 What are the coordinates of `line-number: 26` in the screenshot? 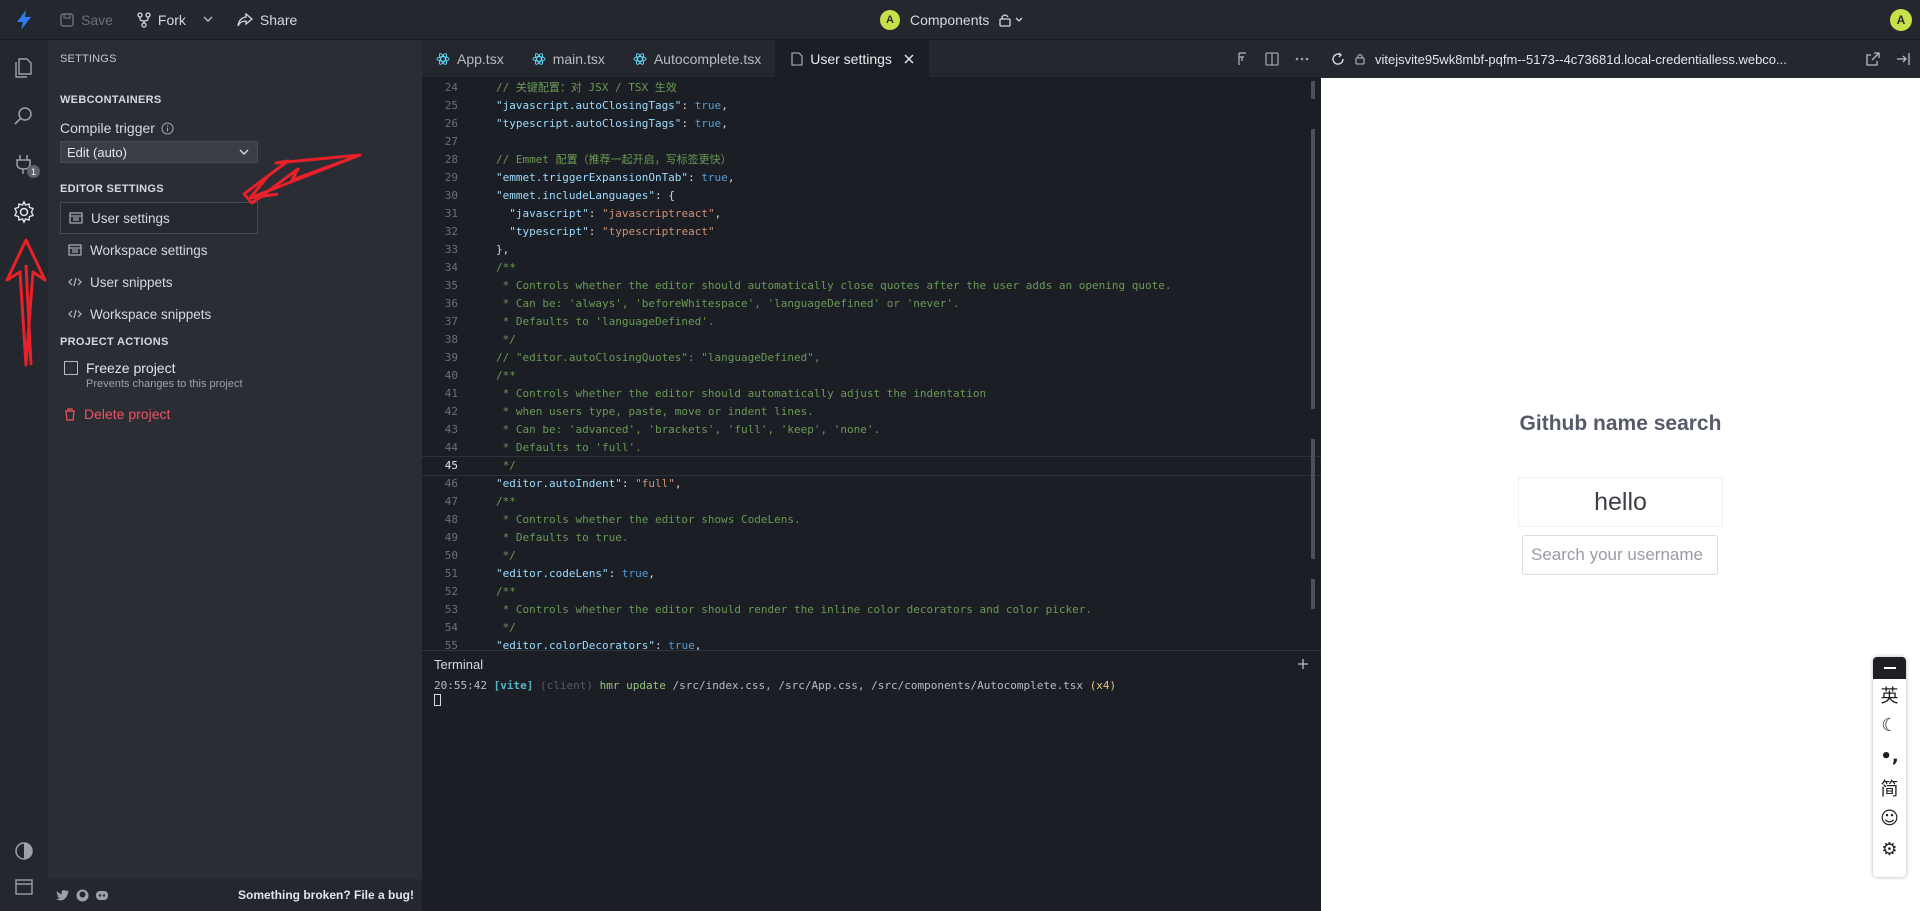 It's located at (451, 123).